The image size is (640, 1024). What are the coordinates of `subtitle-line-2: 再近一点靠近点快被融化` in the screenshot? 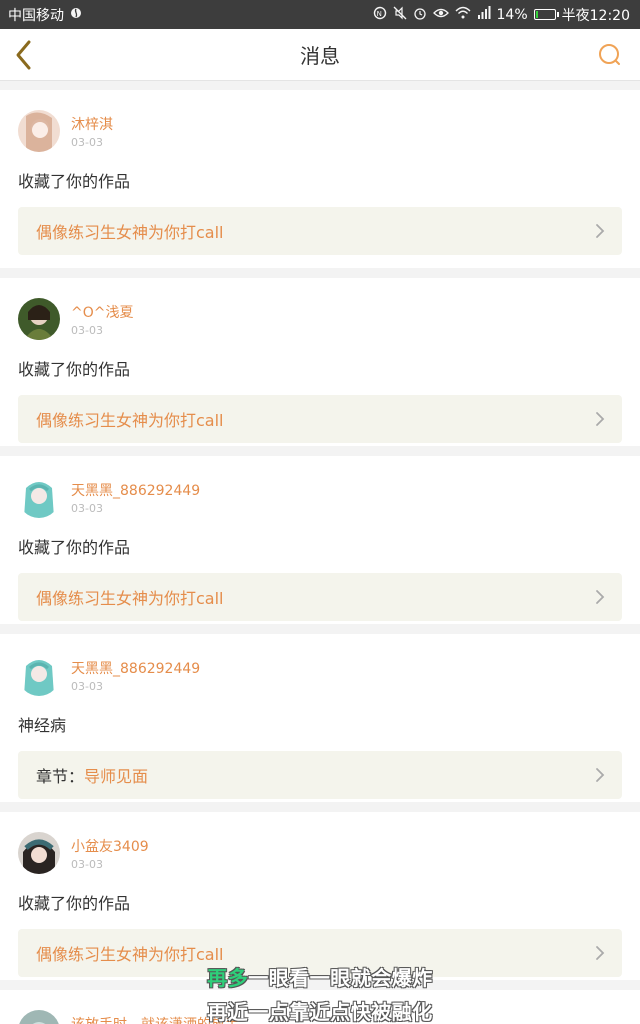 It's located at (320, 1012).